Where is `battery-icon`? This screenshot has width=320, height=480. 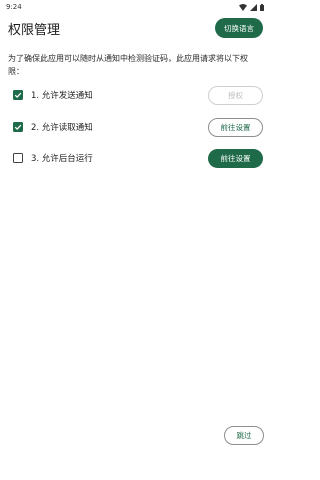
battery-icon is located at coordinates (262, 7).